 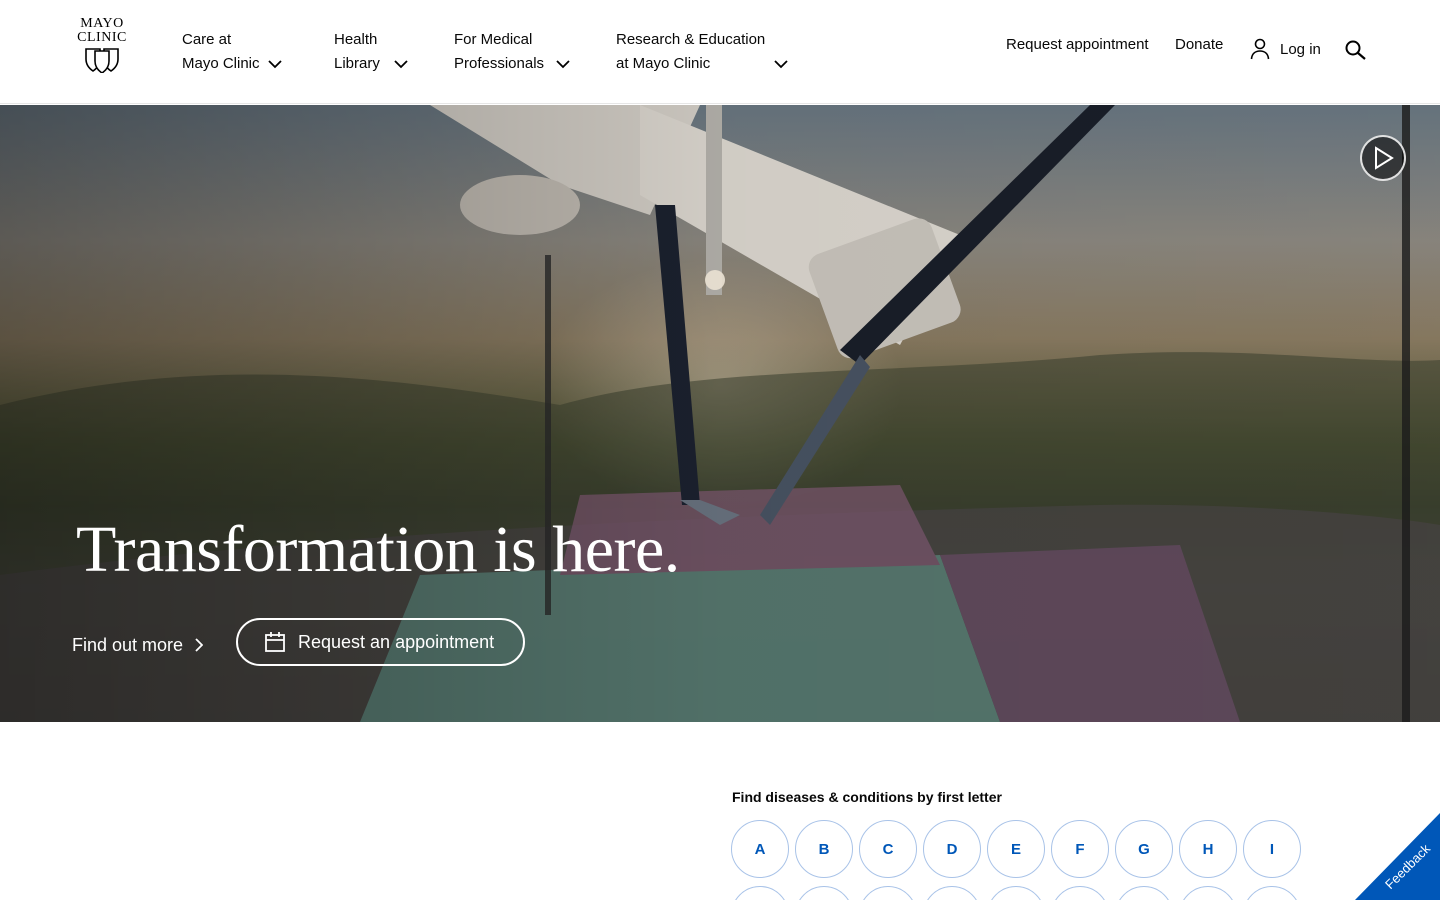 I want to click on request-an-appointment-label: Request an appointment, so click(x=396, y=641).